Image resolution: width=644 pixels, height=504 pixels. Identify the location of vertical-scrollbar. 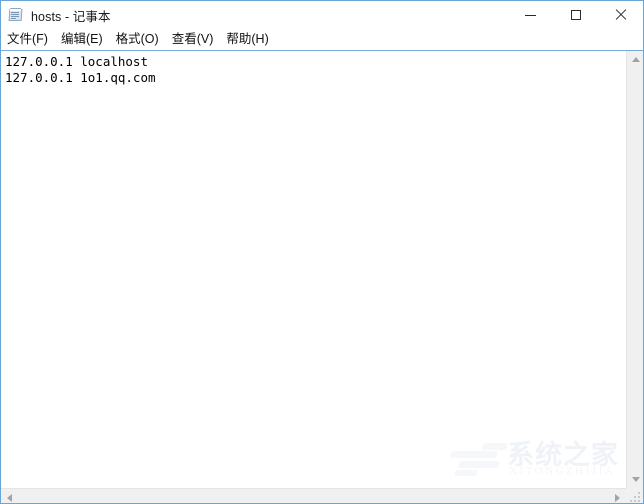
(634, 269).